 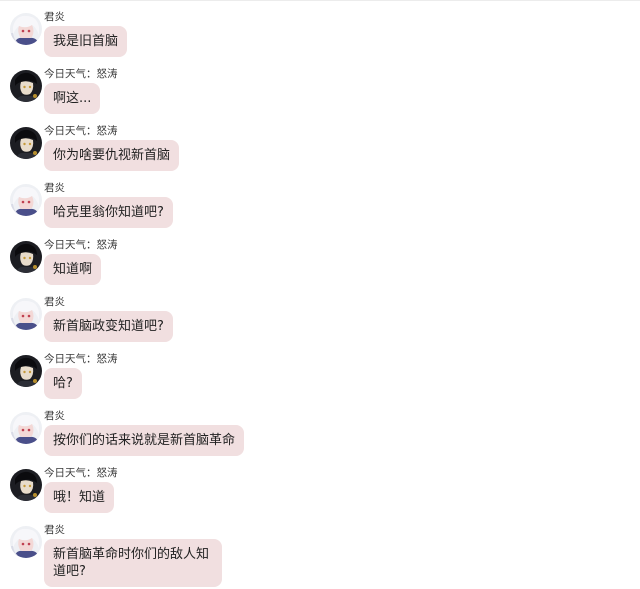 What do you see at coordinates (63, 383) in the screenshot?
I see `message-bubble: 哈?` at bounding box center [63, 383].